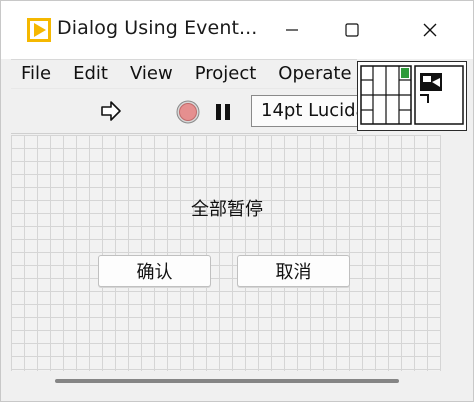 Image resolution: width=474 pixels, height=402 pixels. What do you see at coordinates (226, 74) in the screenshot?
I see `menu-project: Project` at bounding box center [226, 74].